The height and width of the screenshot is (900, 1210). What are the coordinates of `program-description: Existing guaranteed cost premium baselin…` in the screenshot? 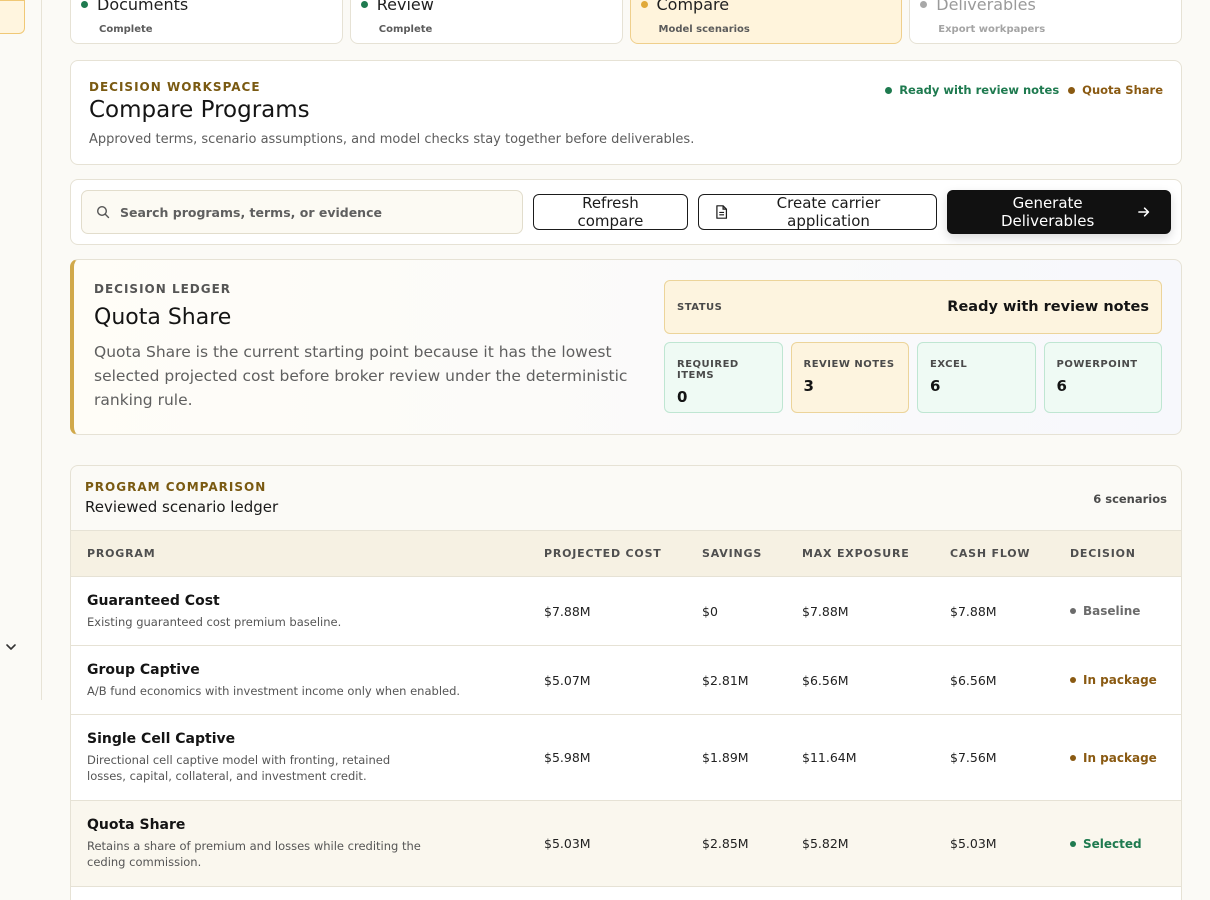 It's located at (214, 621).